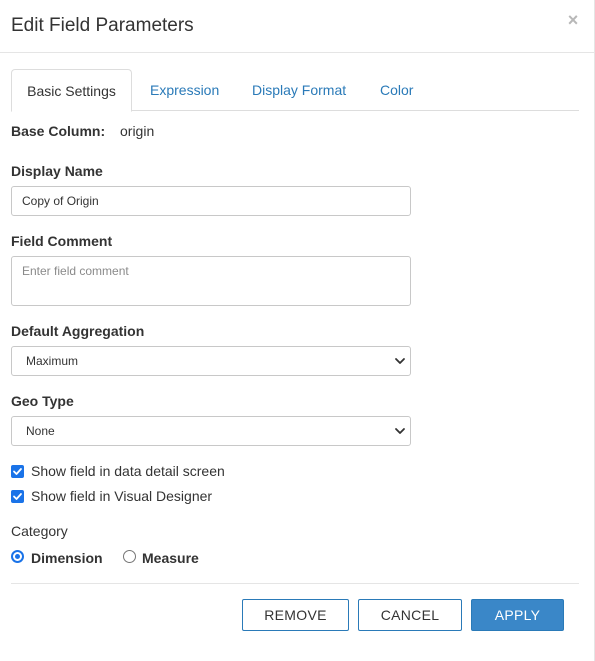 The image size is (595, 661). Describe the element at coordinates (39, 531) in the screenshot. I see `category-label: Category` at that location.